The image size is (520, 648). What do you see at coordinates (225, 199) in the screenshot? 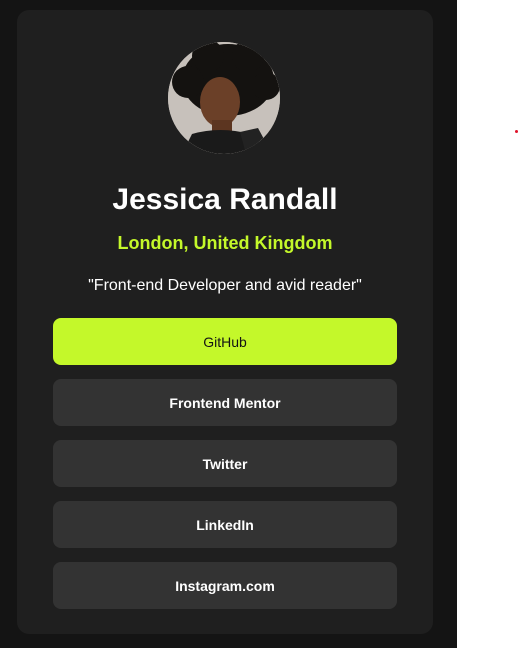
I see `profile-name: Jessica Randall` at bounding box center [225, 199].